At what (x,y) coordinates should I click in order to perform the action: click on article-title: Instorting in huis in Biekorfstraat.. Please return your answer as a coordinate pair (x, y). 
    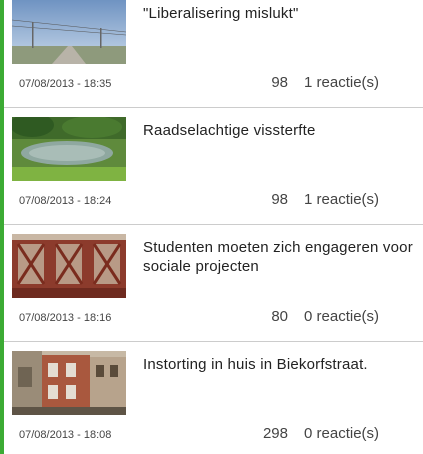
    Looking at the image, I should click on (283, 364).